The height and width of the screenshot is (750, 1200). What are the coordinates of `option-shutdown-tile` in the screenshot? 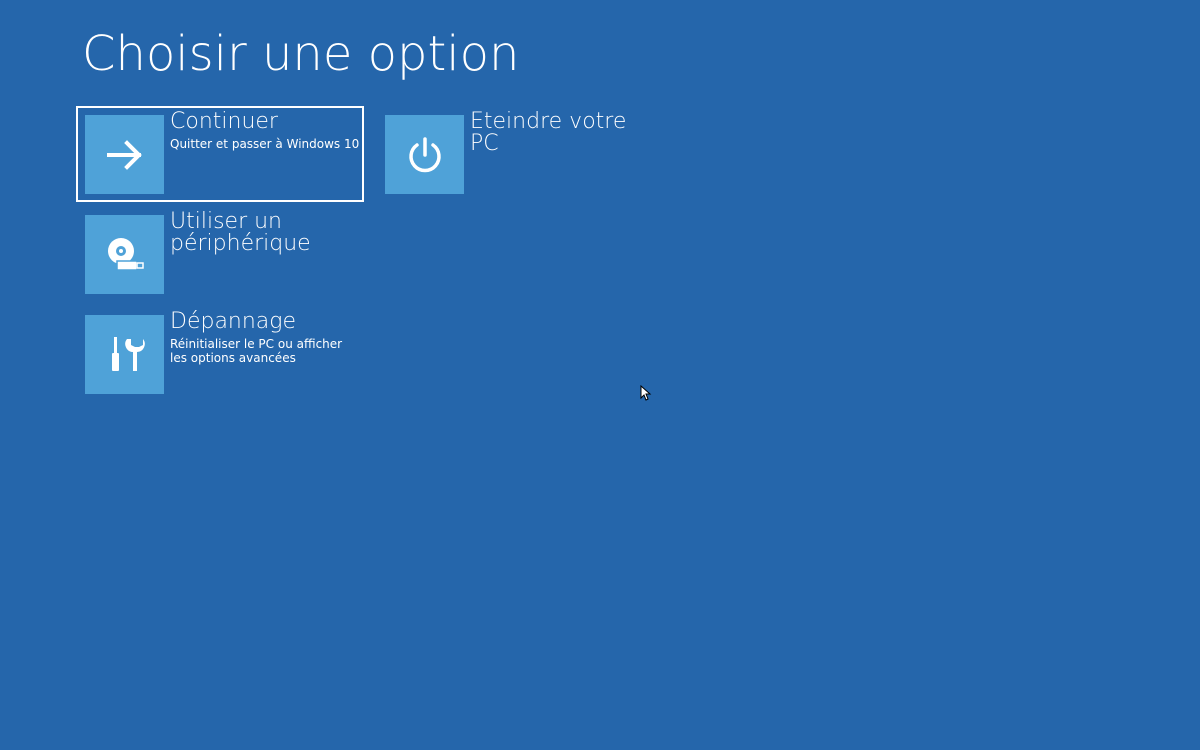 It's located at (424, 154).